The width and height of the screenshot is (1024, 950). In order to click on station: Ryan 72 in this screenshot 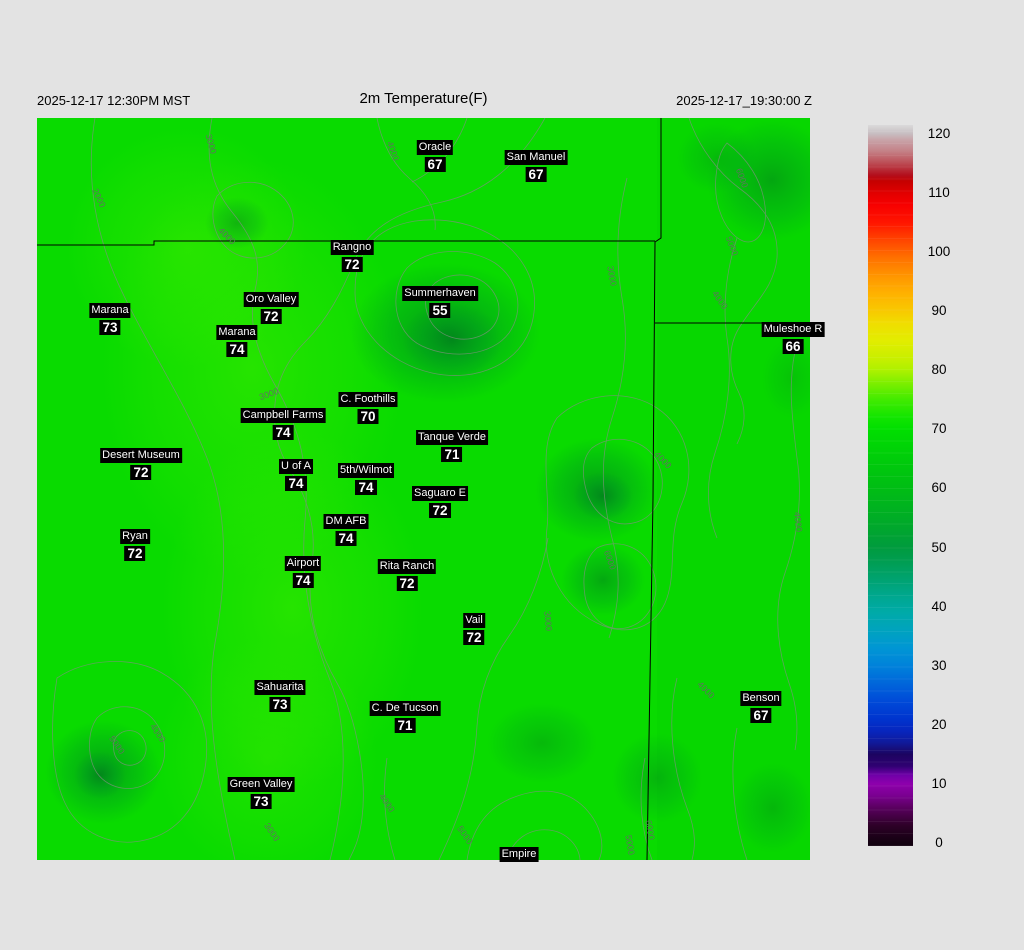, I will do `click(135, 544)`.